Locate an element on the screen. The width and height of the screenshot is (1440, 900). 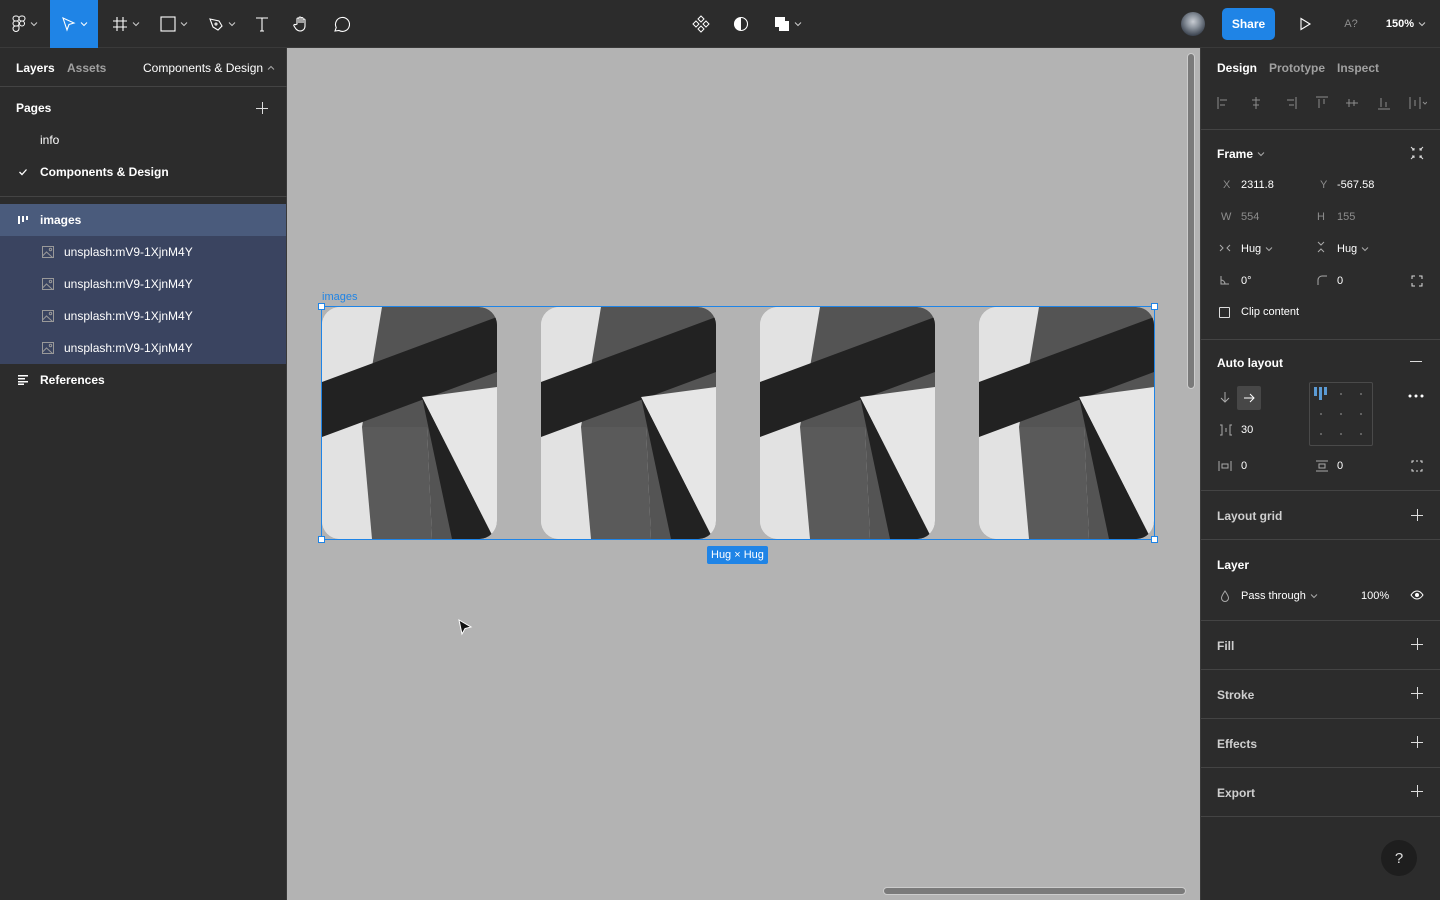
alignment-toolbar is located at coordinates (1322, 103).